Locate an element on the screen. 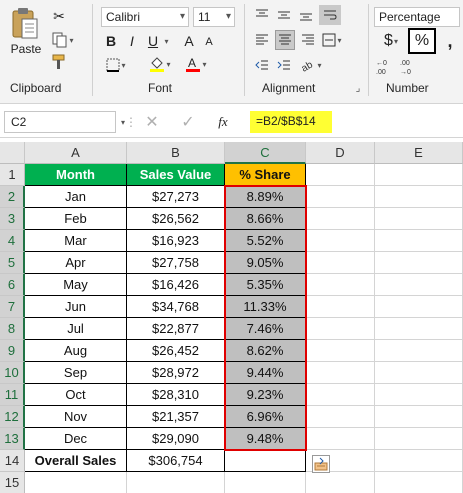 The height and width of the screenshot is (493, 463). sales-value-cell: $22,877 is located at coordinates (176, 329).